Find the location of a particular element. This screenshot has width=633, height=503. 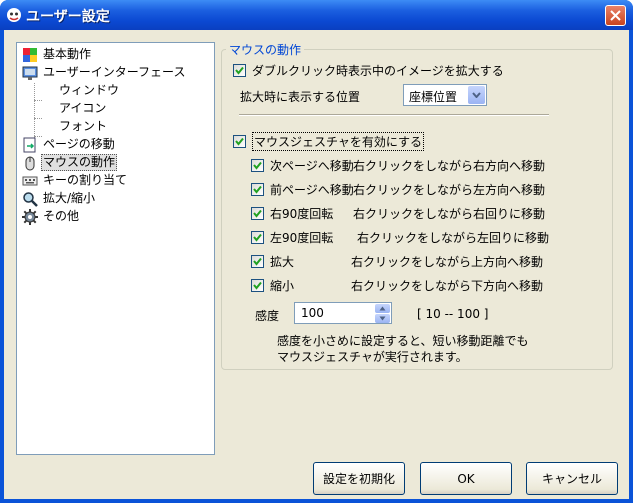

tree-item-label: 拡大/縮小 is located at coordinates (69, 198).